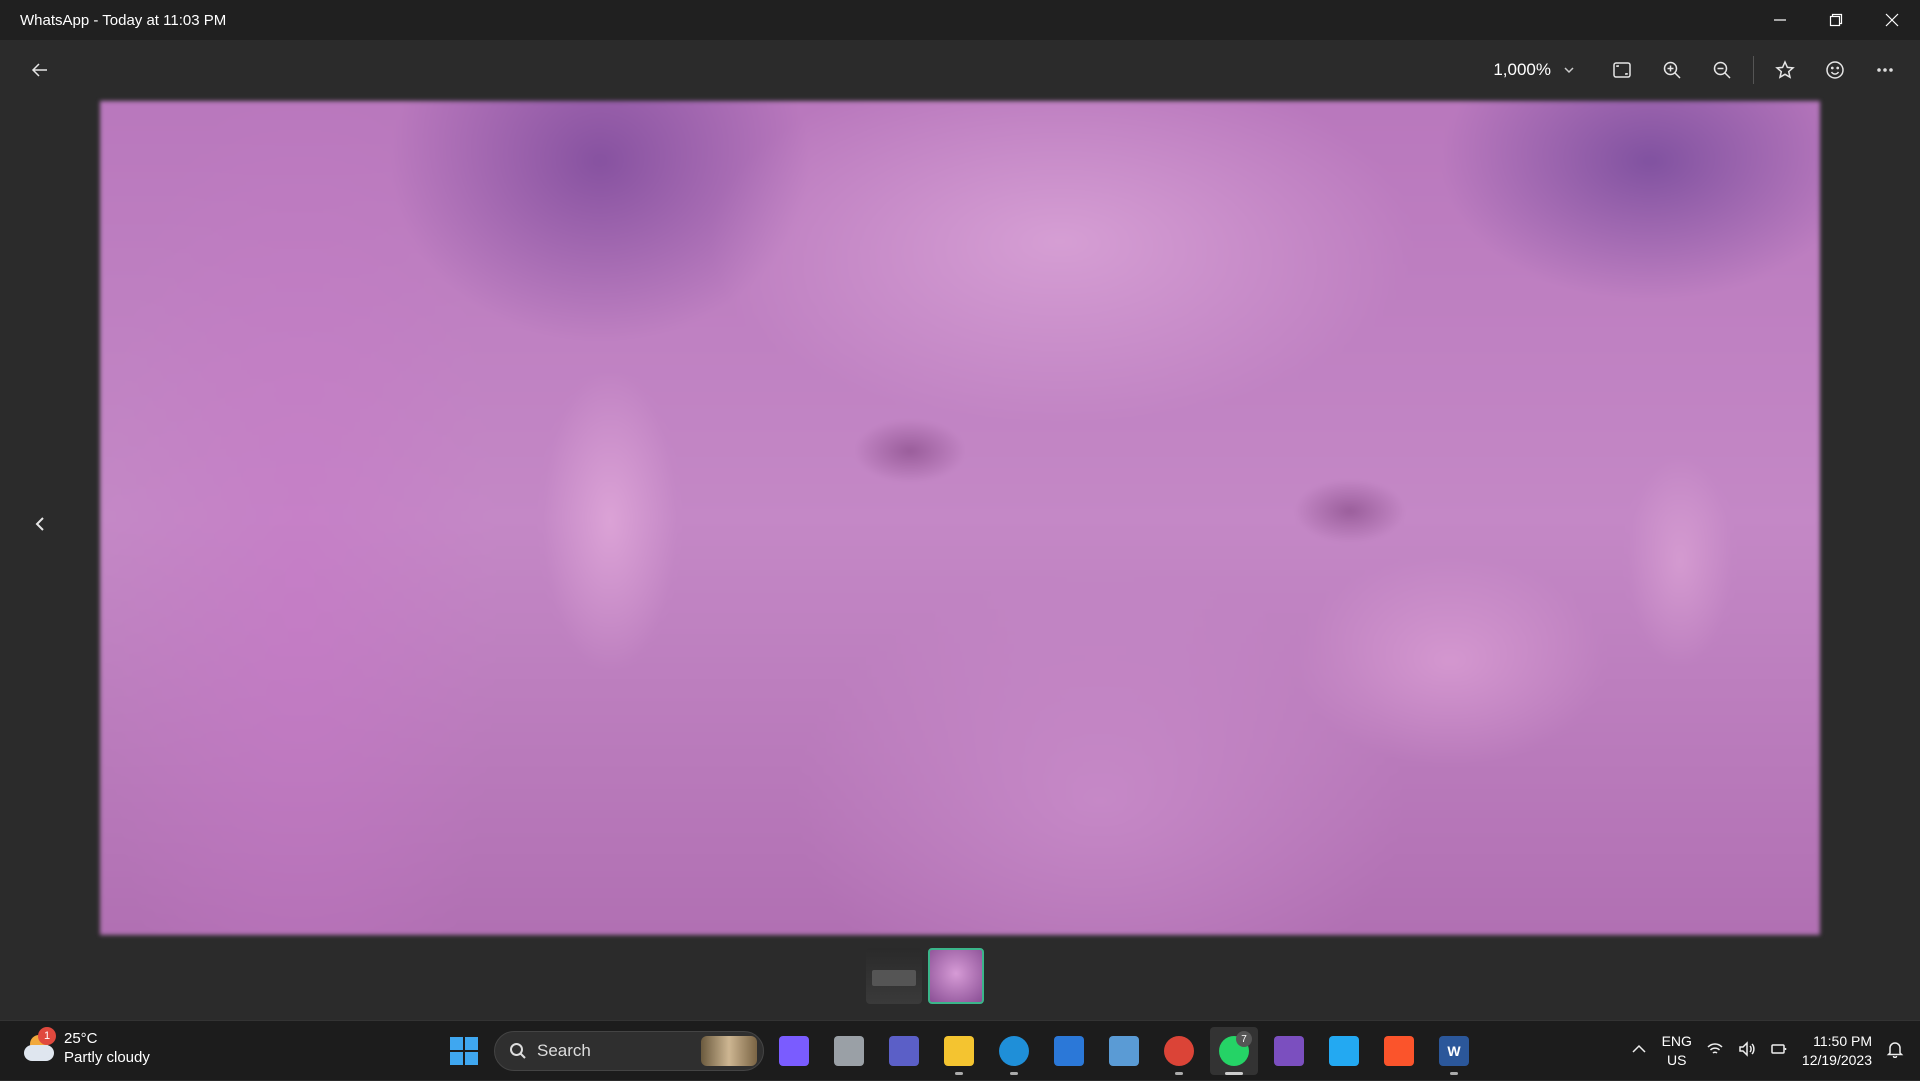  Describe the element at coordinates (925, 976) in the screenshot. I see `filmstrip` at that location.